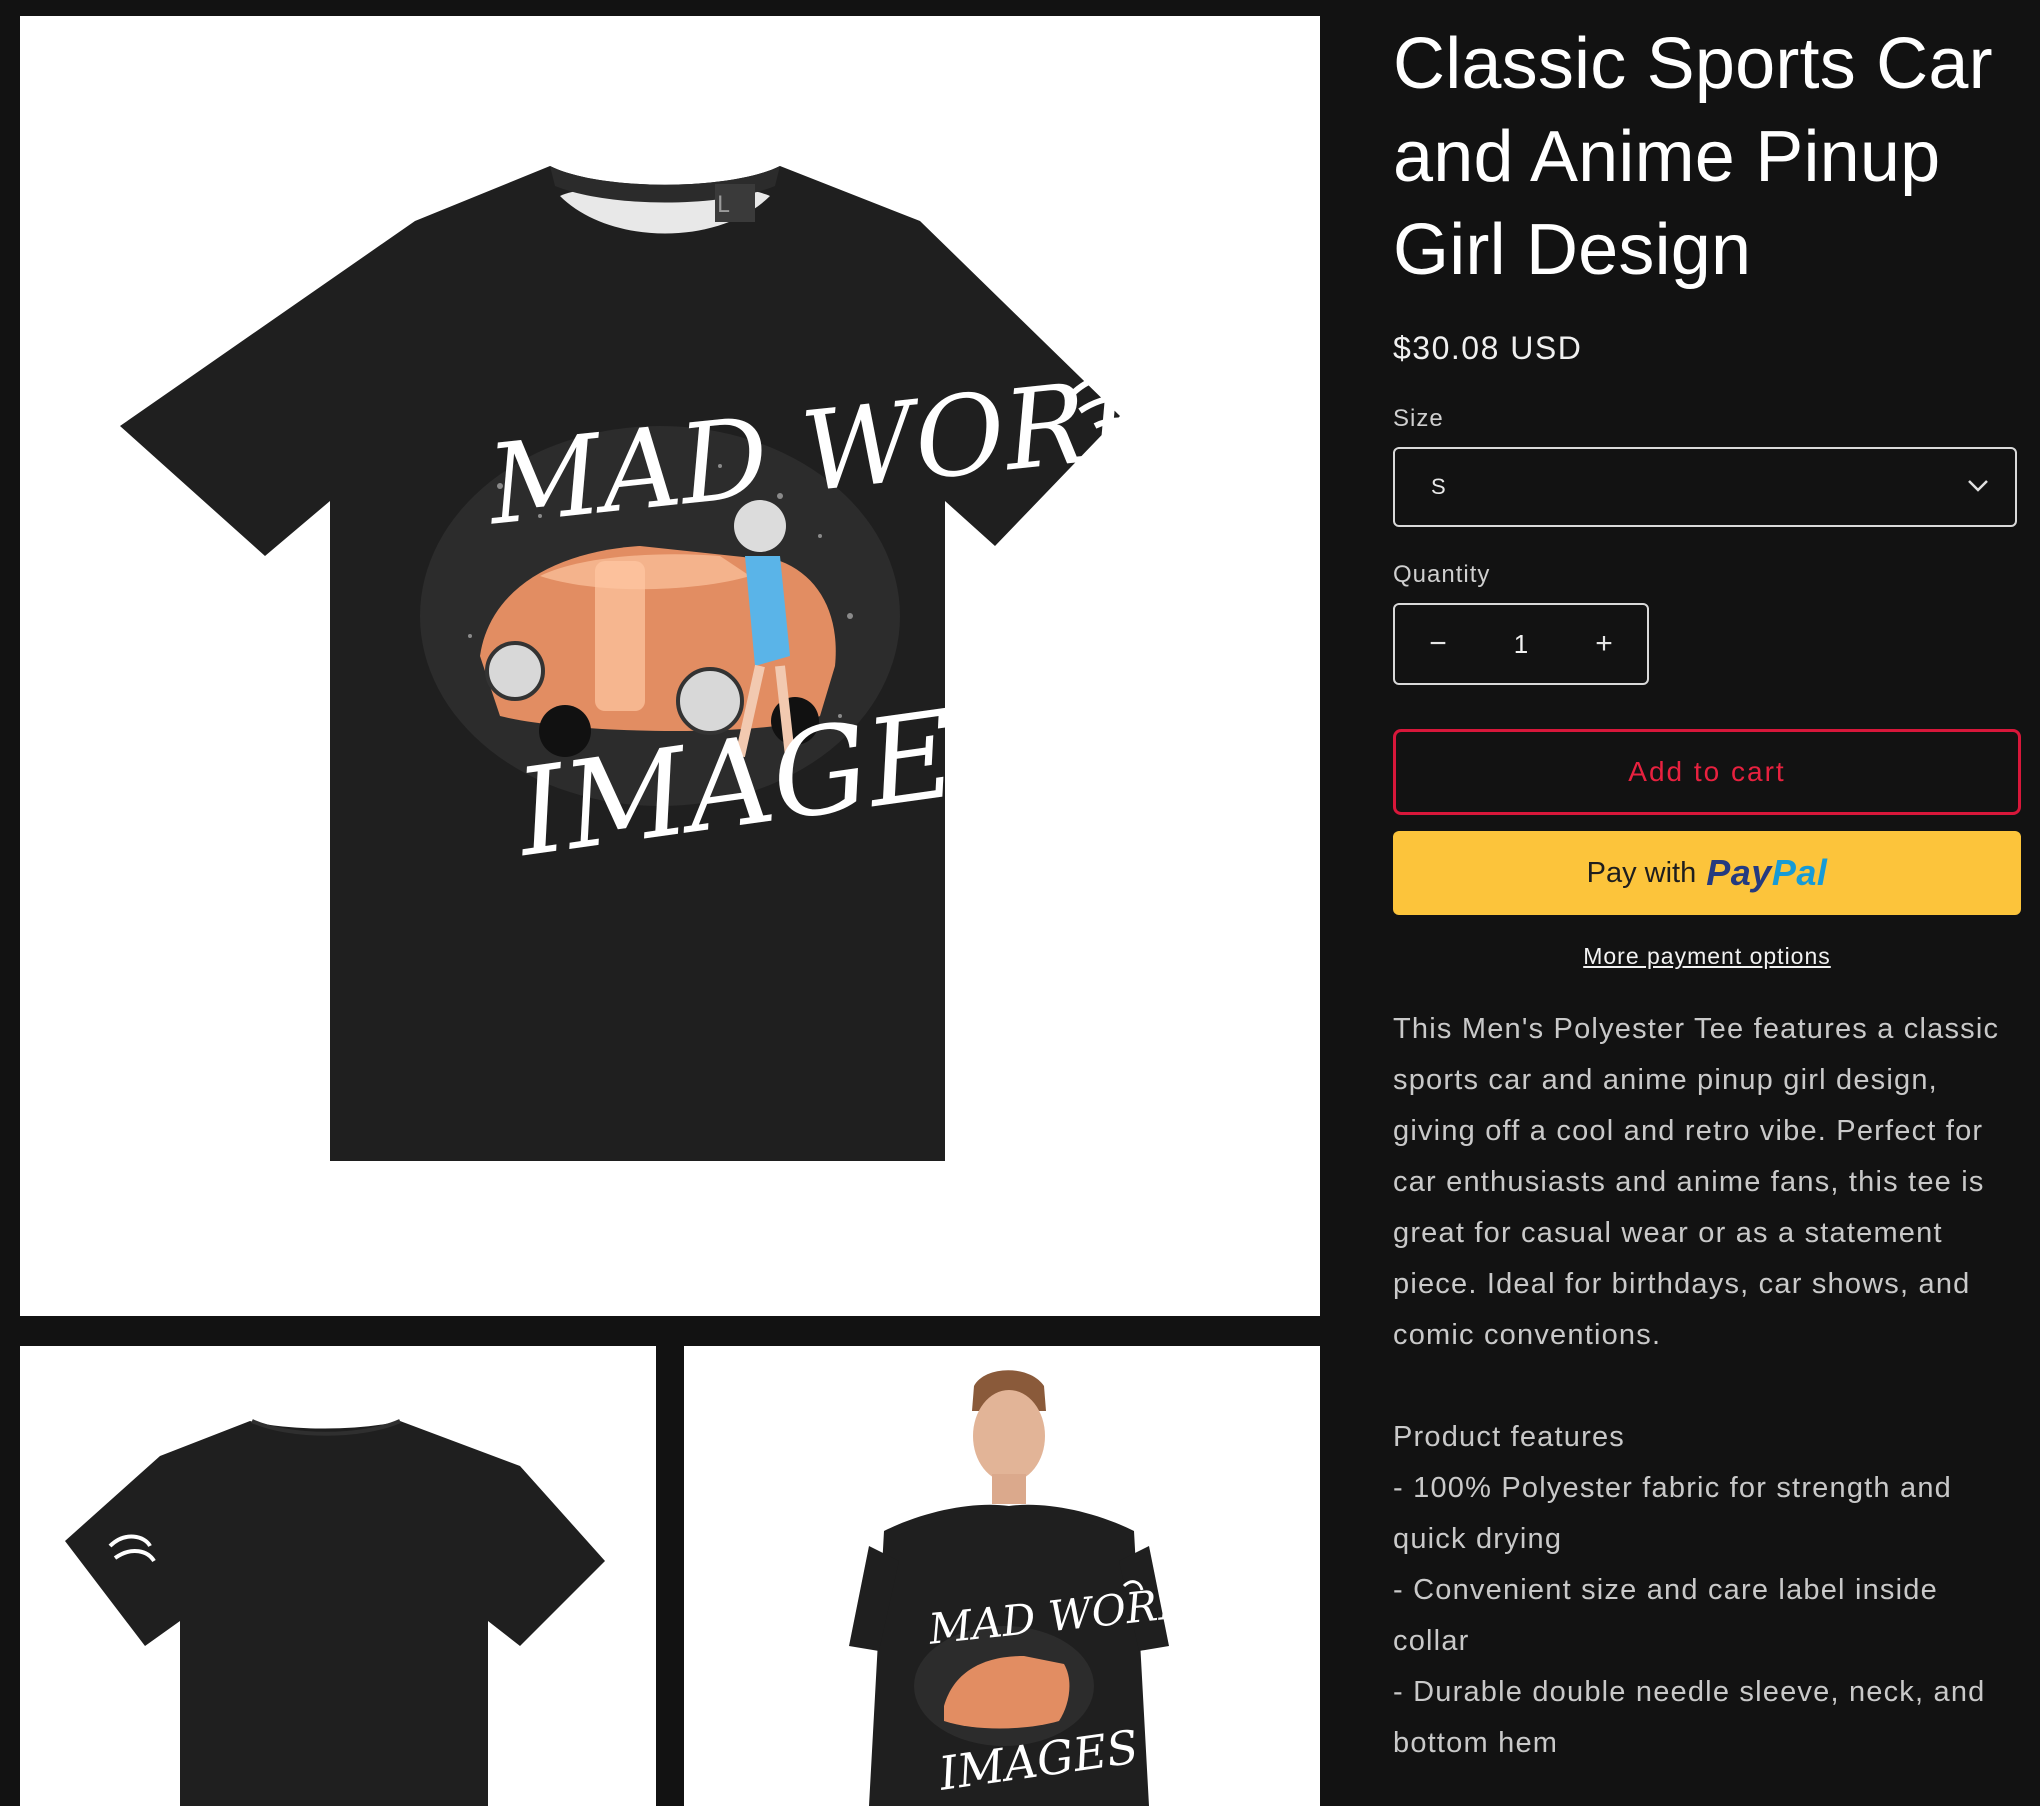 This screenshot has height=1806, width=2040. What do you see at coordinates (1438, 486) in the screenshot?
I see `size-select-value: S` at bounding box center [1438, 486].